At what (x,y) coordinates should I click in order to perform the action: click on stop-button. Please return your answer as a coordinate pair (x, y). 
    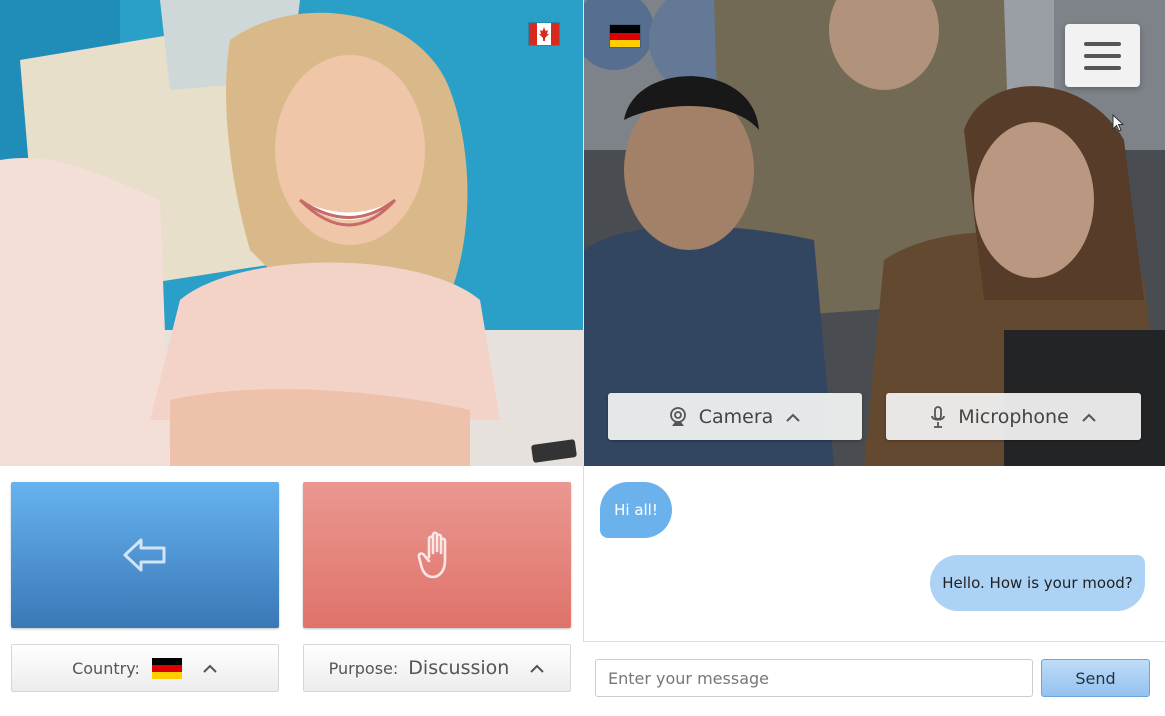
    Looking at the image, I should click on (437, 555).